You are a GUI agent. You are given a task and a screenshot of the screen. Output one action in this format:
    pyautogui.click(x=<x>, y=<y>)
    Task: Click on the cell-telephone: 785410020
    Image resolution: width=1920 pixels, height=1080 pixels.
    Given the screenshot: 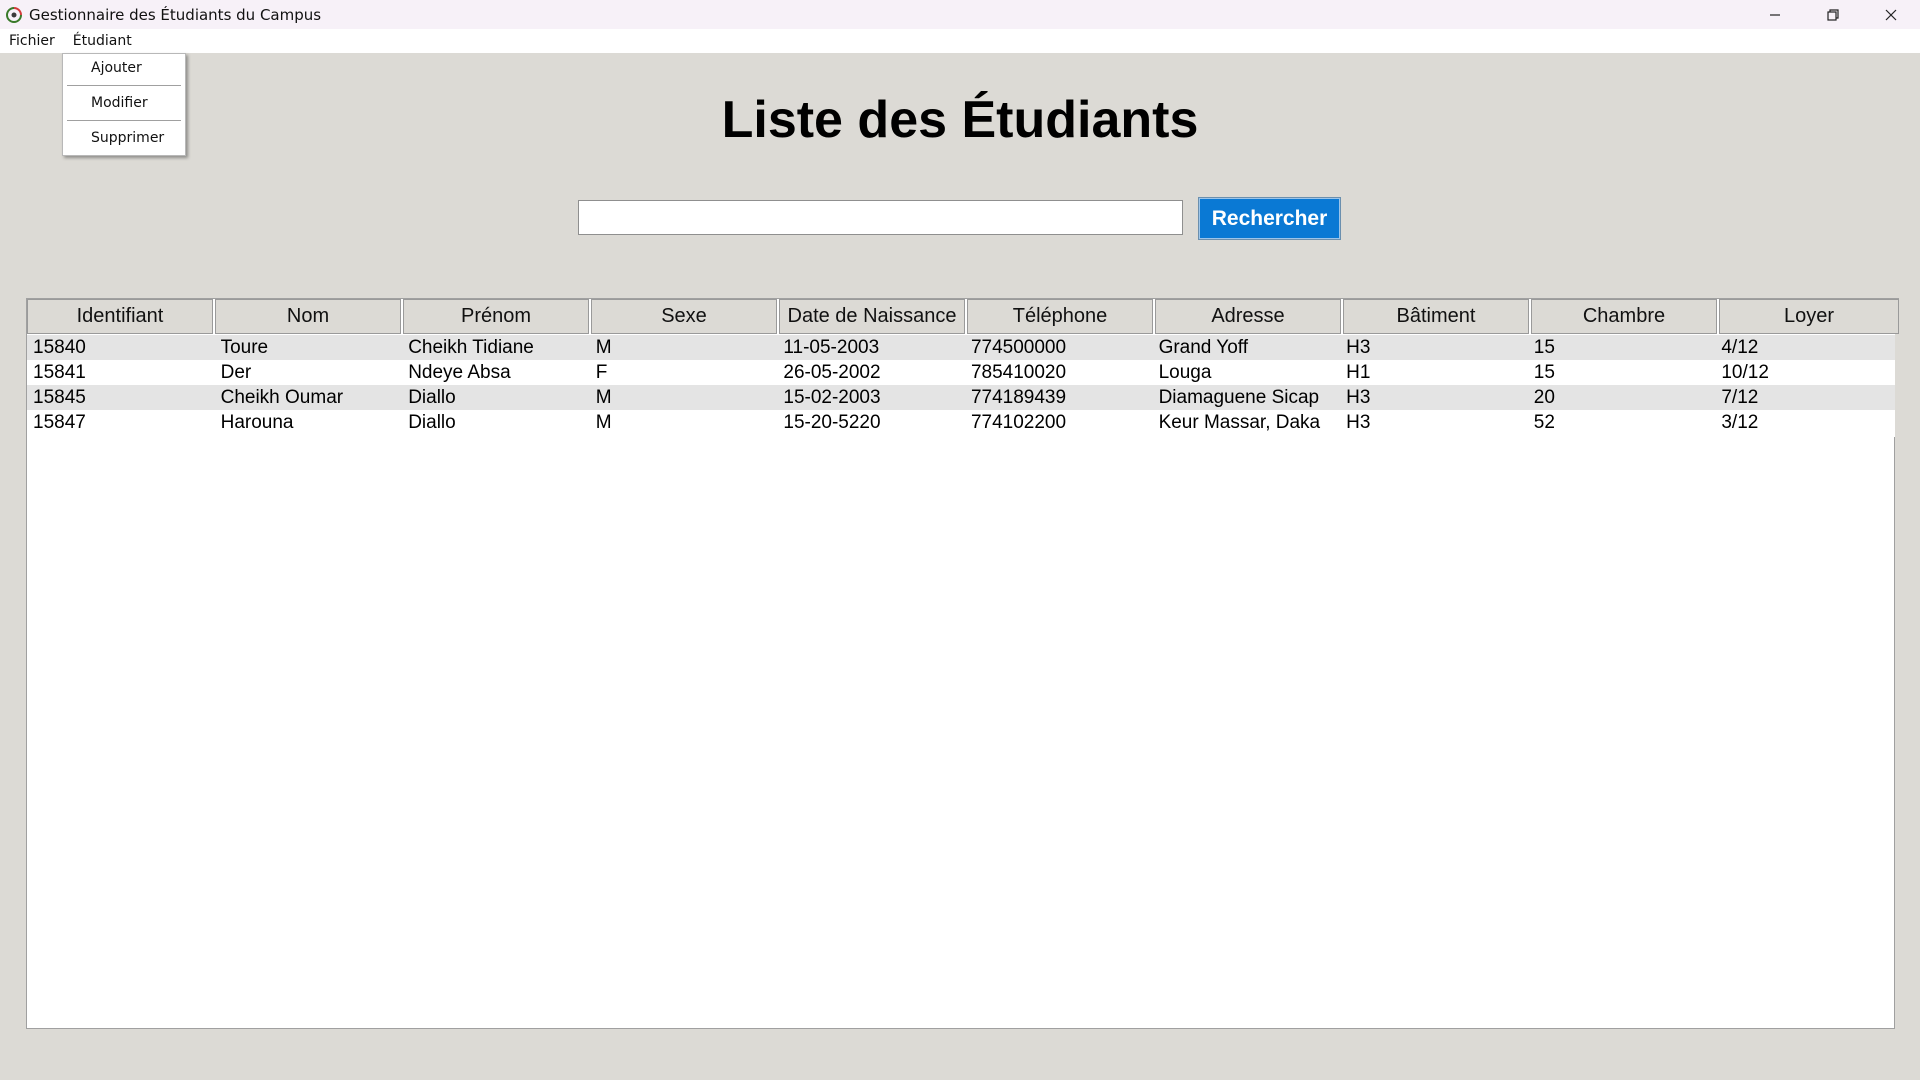 What is the action you would take?
    pyautogui.click(x=1018, y=372)
    